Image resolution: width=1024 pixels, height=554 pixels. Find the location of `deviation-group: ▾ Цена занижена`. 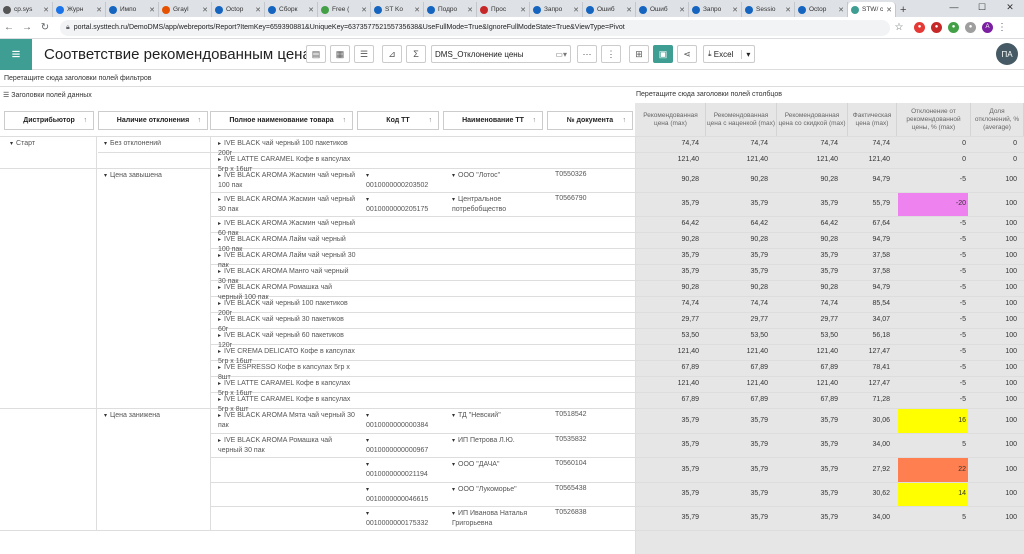

deviation-group: ▾ Цена занижена is located at coordinates (154, 415).